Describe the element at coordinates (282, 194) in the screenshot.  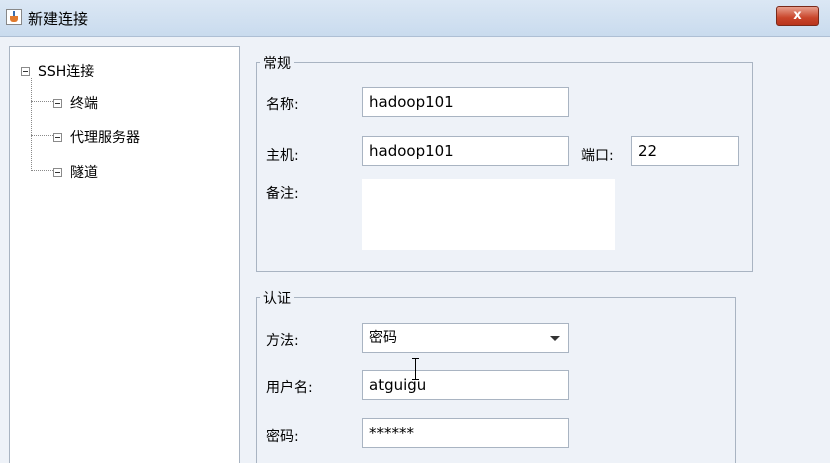
I see `notes-label: 备注:` at that location.